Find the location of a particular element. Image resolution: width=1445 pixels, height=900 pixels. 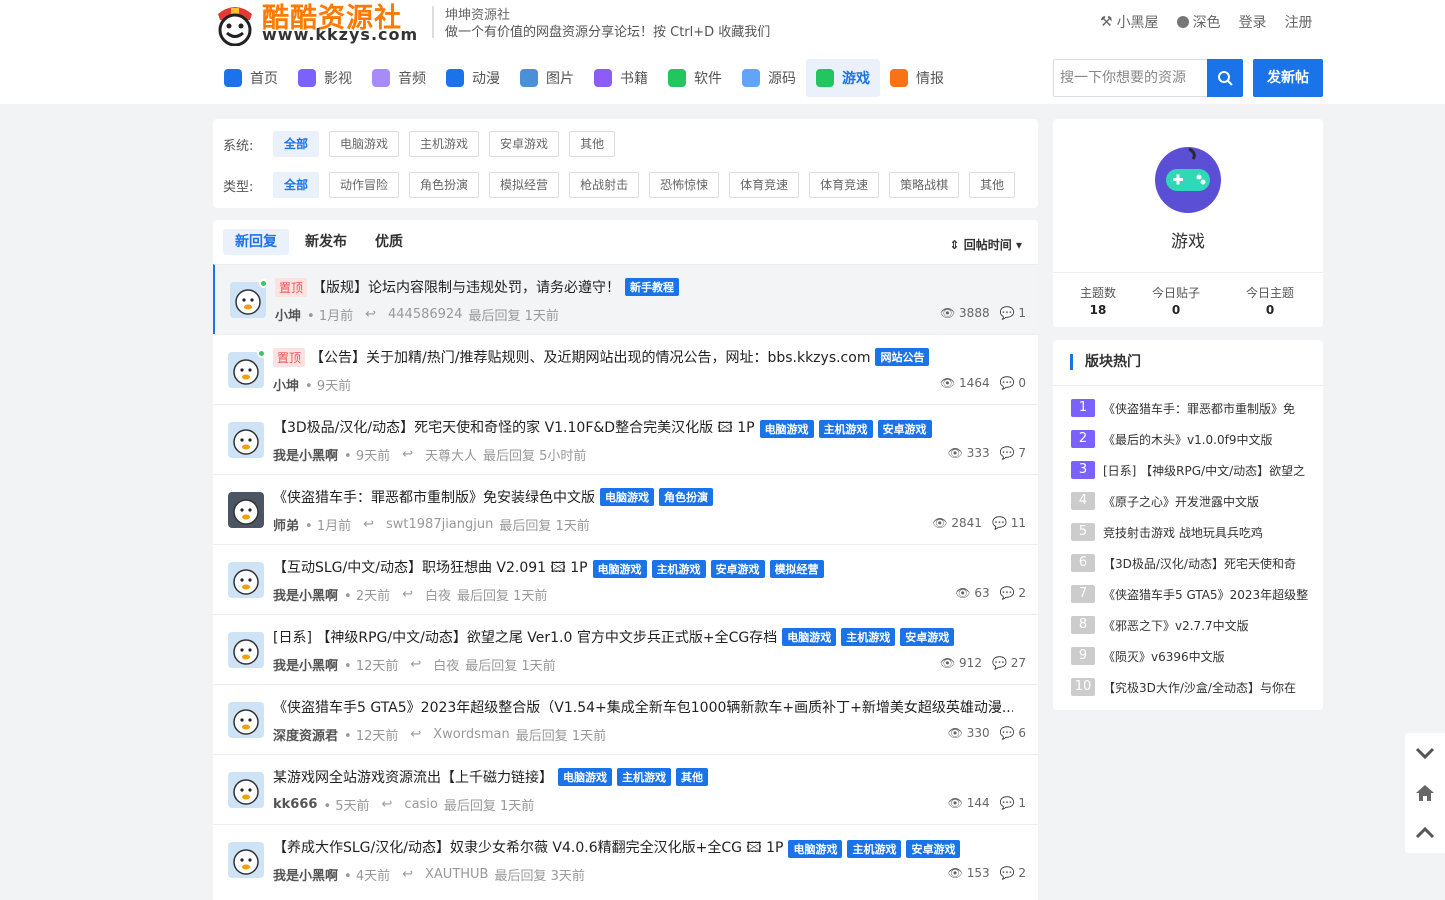

type-filter-chip: 全部 is located at coordinates (296, 185).